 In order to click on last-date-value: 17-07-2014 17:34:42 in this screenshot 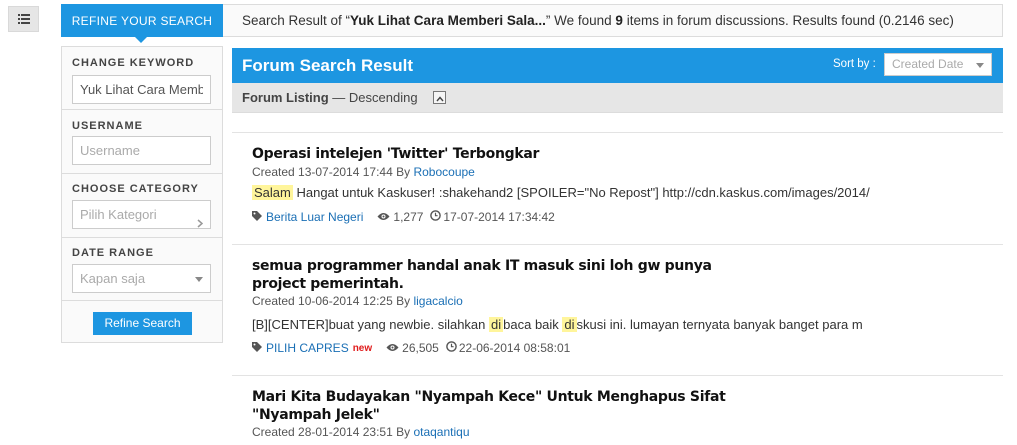, I will do `click(499, 217)`.